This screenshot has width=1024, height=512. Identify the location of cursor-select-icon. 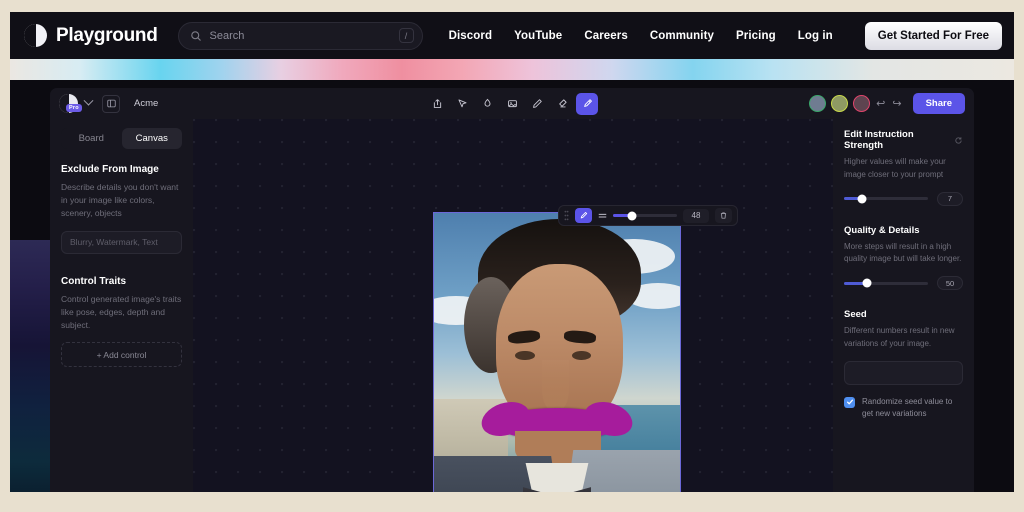
(462, 104).